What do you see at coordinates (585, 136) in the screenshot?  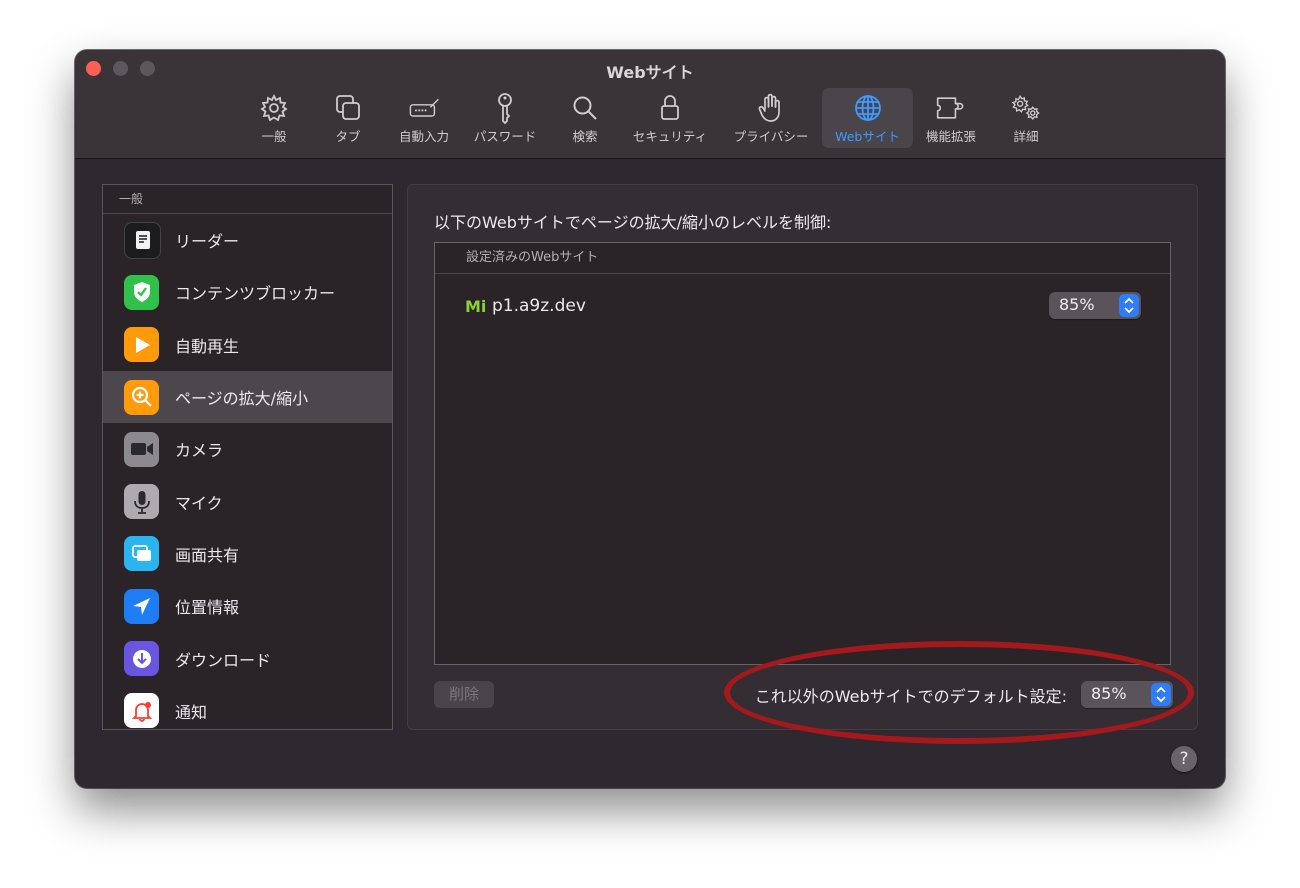 I see `toolbar-label: 検索` at bounding box center [585, 136].